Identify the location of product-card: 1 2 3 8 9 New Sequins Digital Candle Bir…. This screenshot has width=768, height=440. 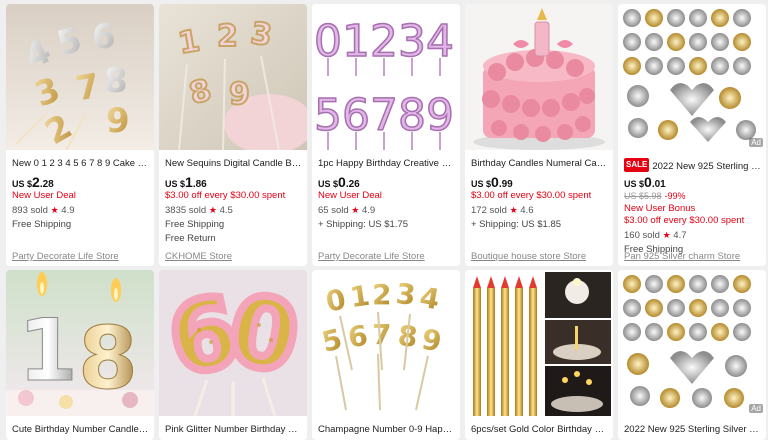
(233, 135).